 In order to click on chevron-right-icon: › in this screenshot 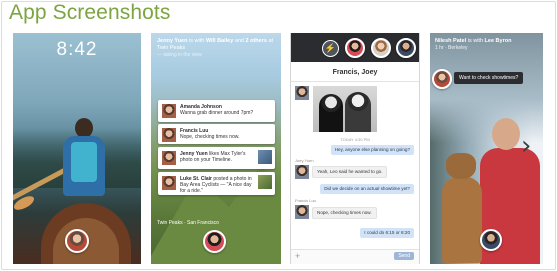, I will do `click(526, 146)`.